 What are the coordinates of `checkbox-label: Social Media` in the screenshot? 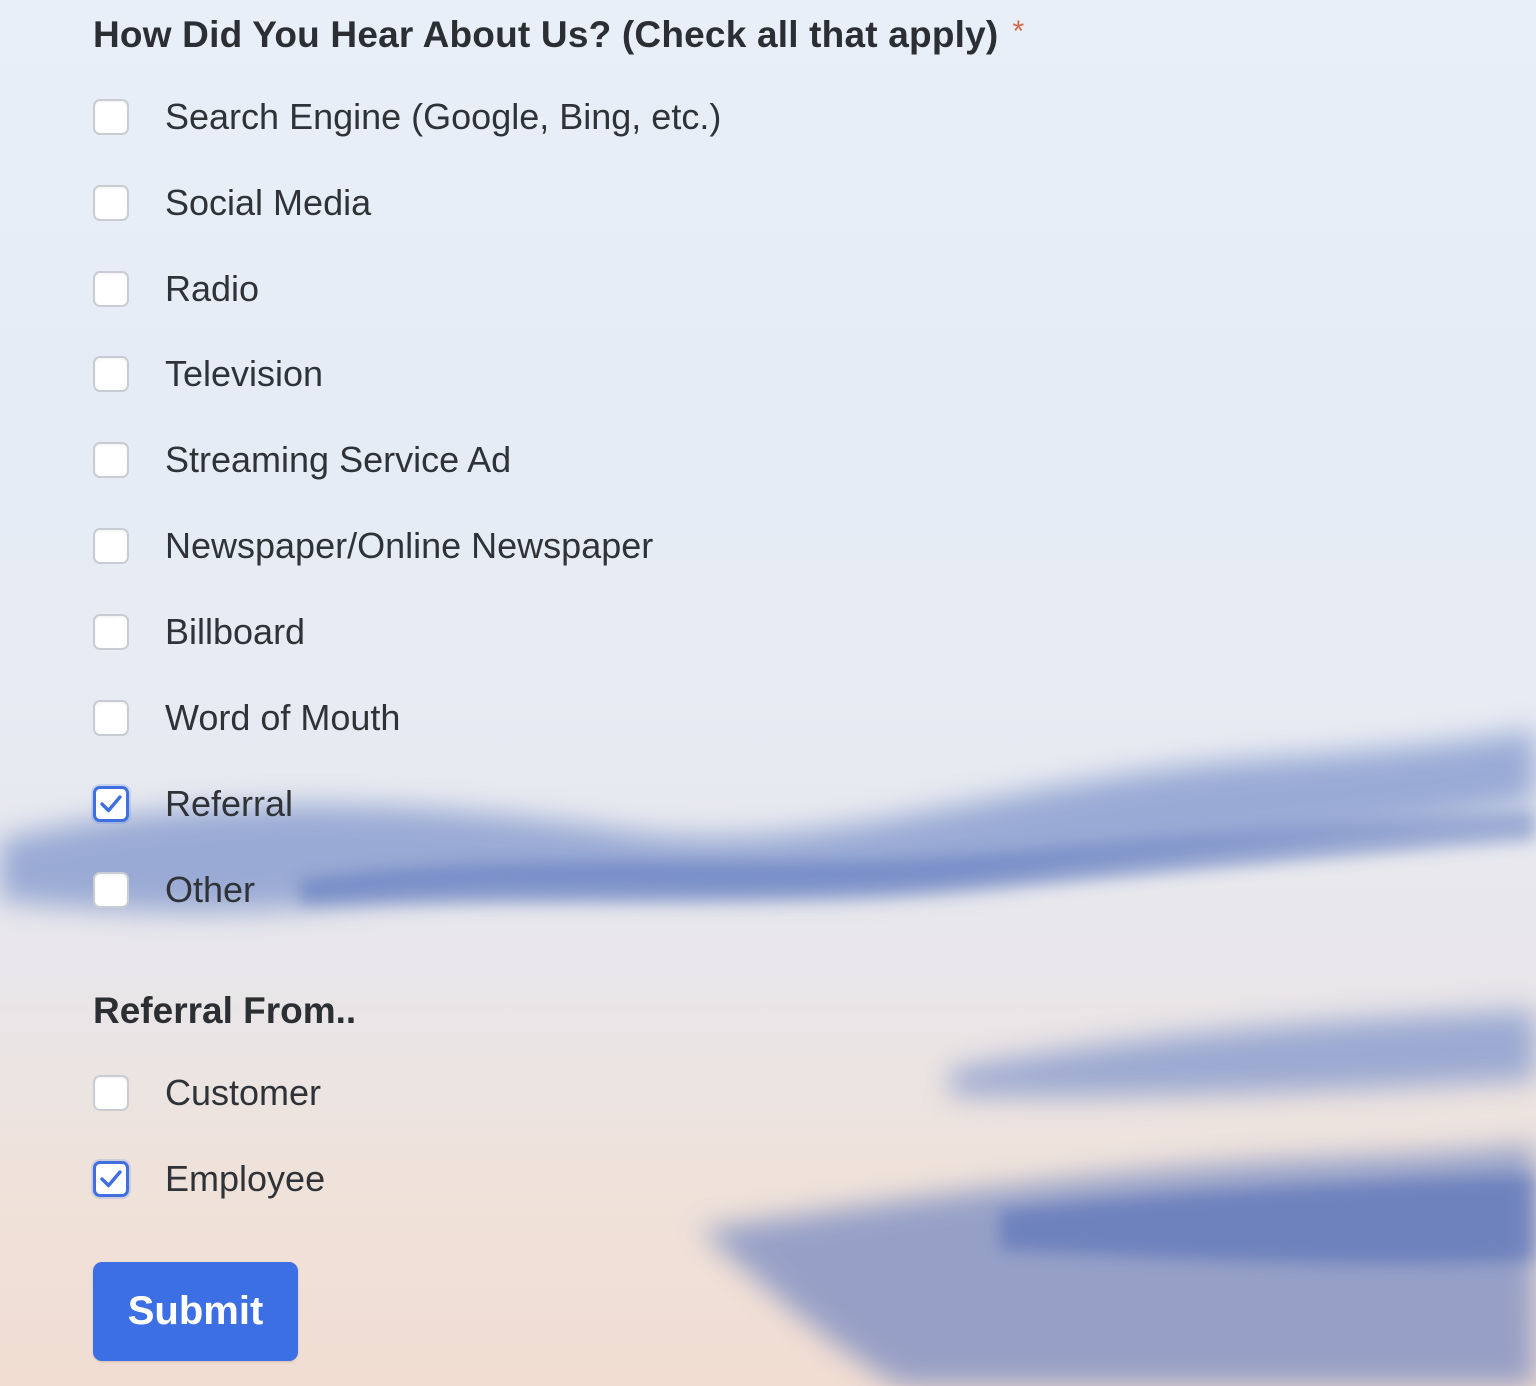 It's located at (268, 202).